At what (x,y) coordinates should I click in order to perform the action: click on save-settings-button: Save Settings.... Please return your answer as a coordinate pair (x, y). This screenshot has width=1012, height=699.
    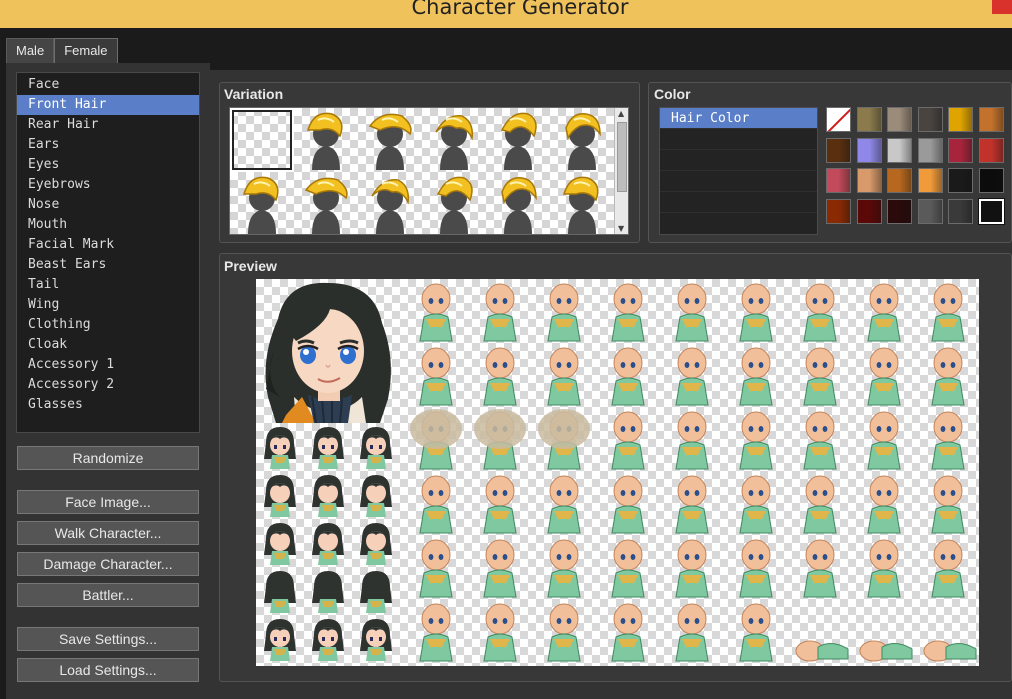
    Looking at the image, I should click on (108, 639).